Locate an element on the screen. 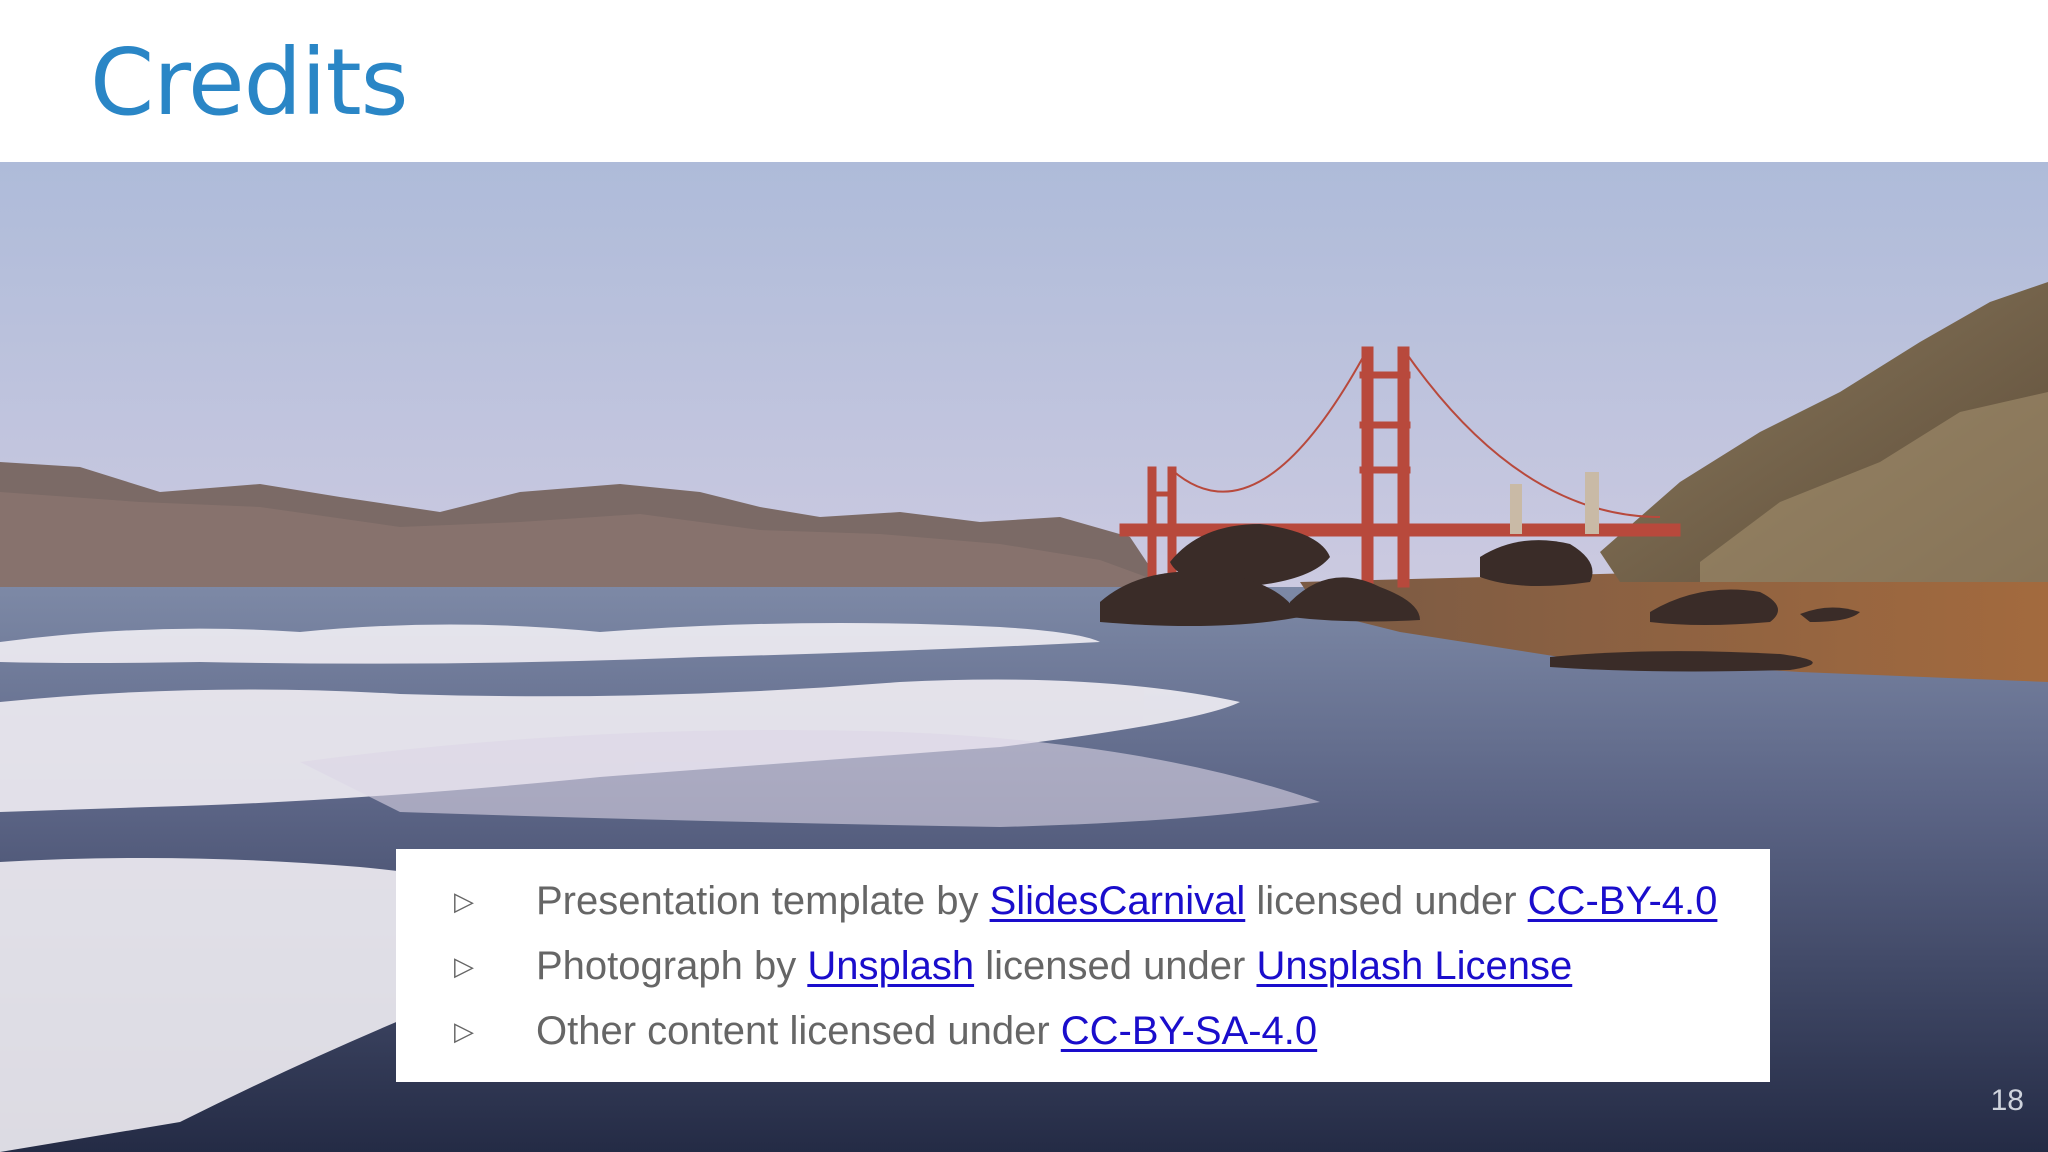  link-slidescarnival: SlidesCarnival is located at coordinates (1118, 901).